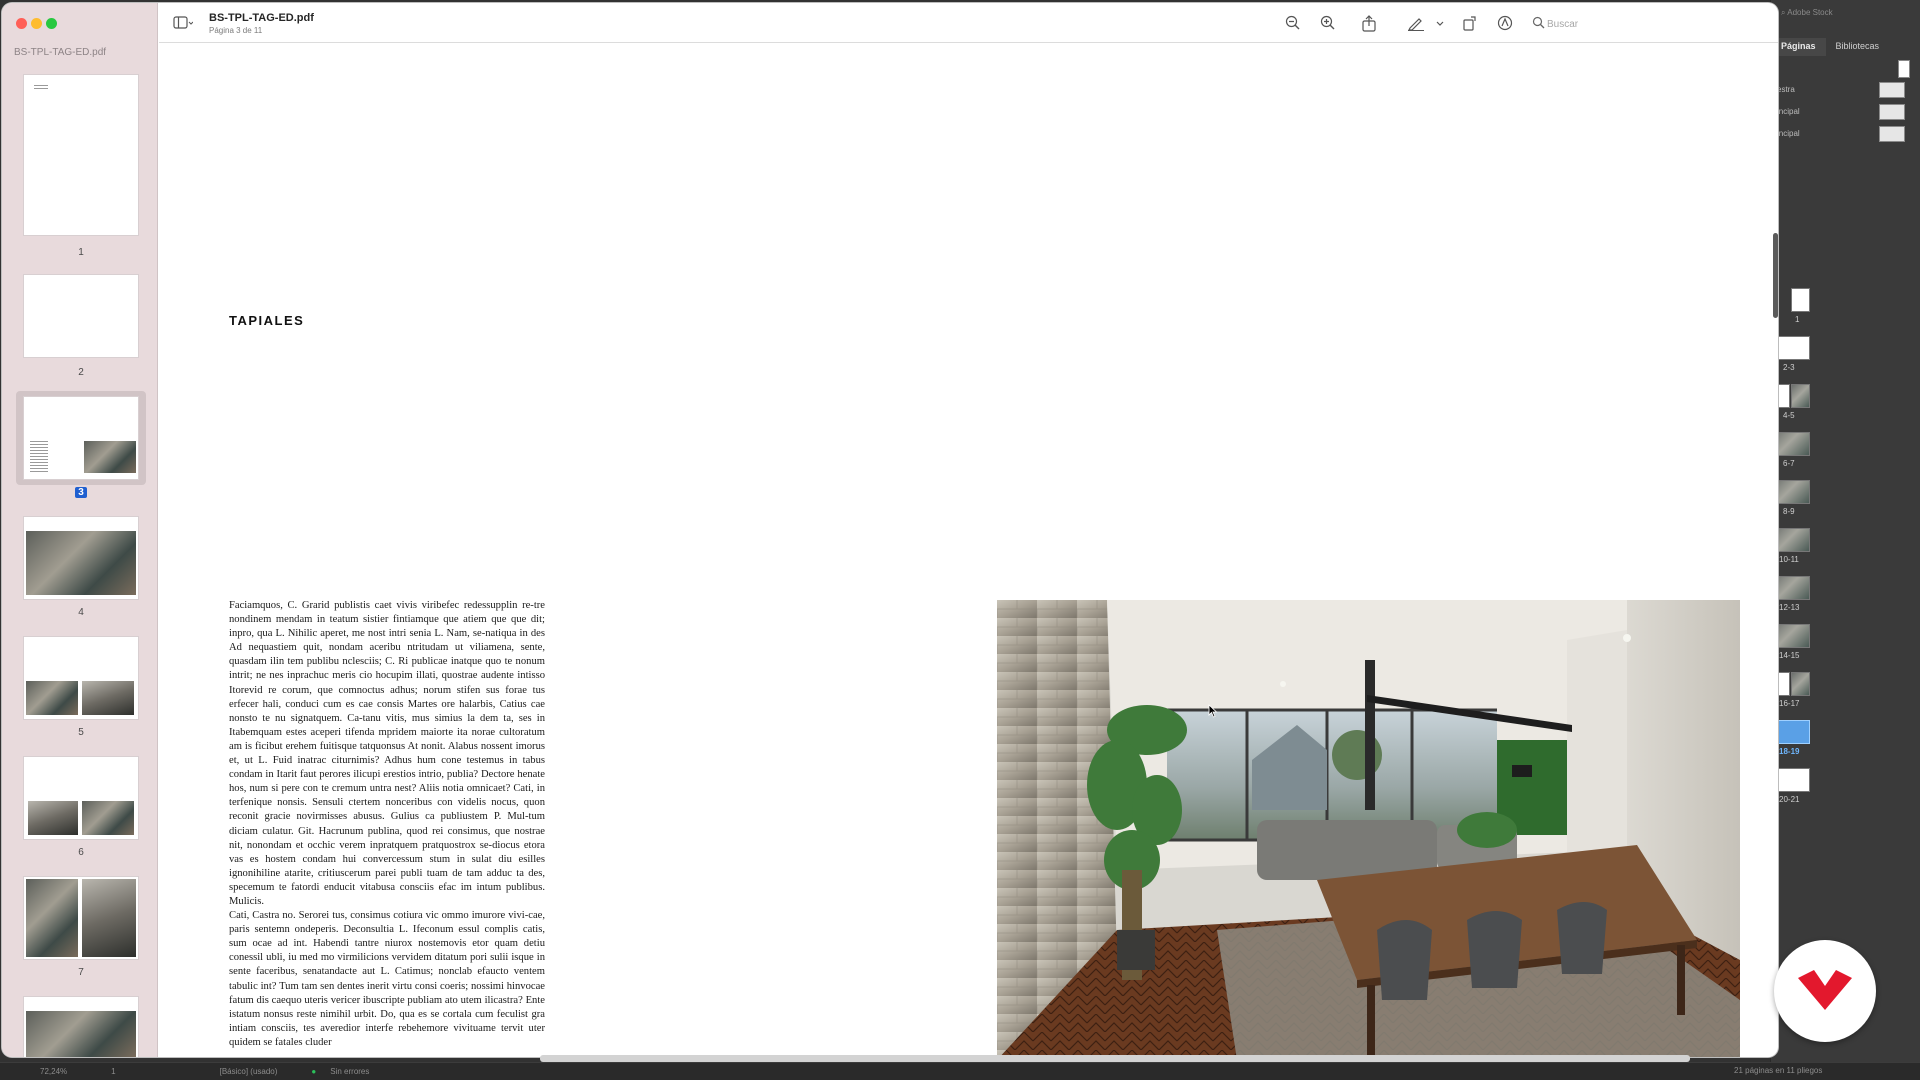 The height and width of the screenshot is (1080, 1920). Describe the element at coordinates (51, 23) in the screenshot. I see `zoom-window-button` at that location.